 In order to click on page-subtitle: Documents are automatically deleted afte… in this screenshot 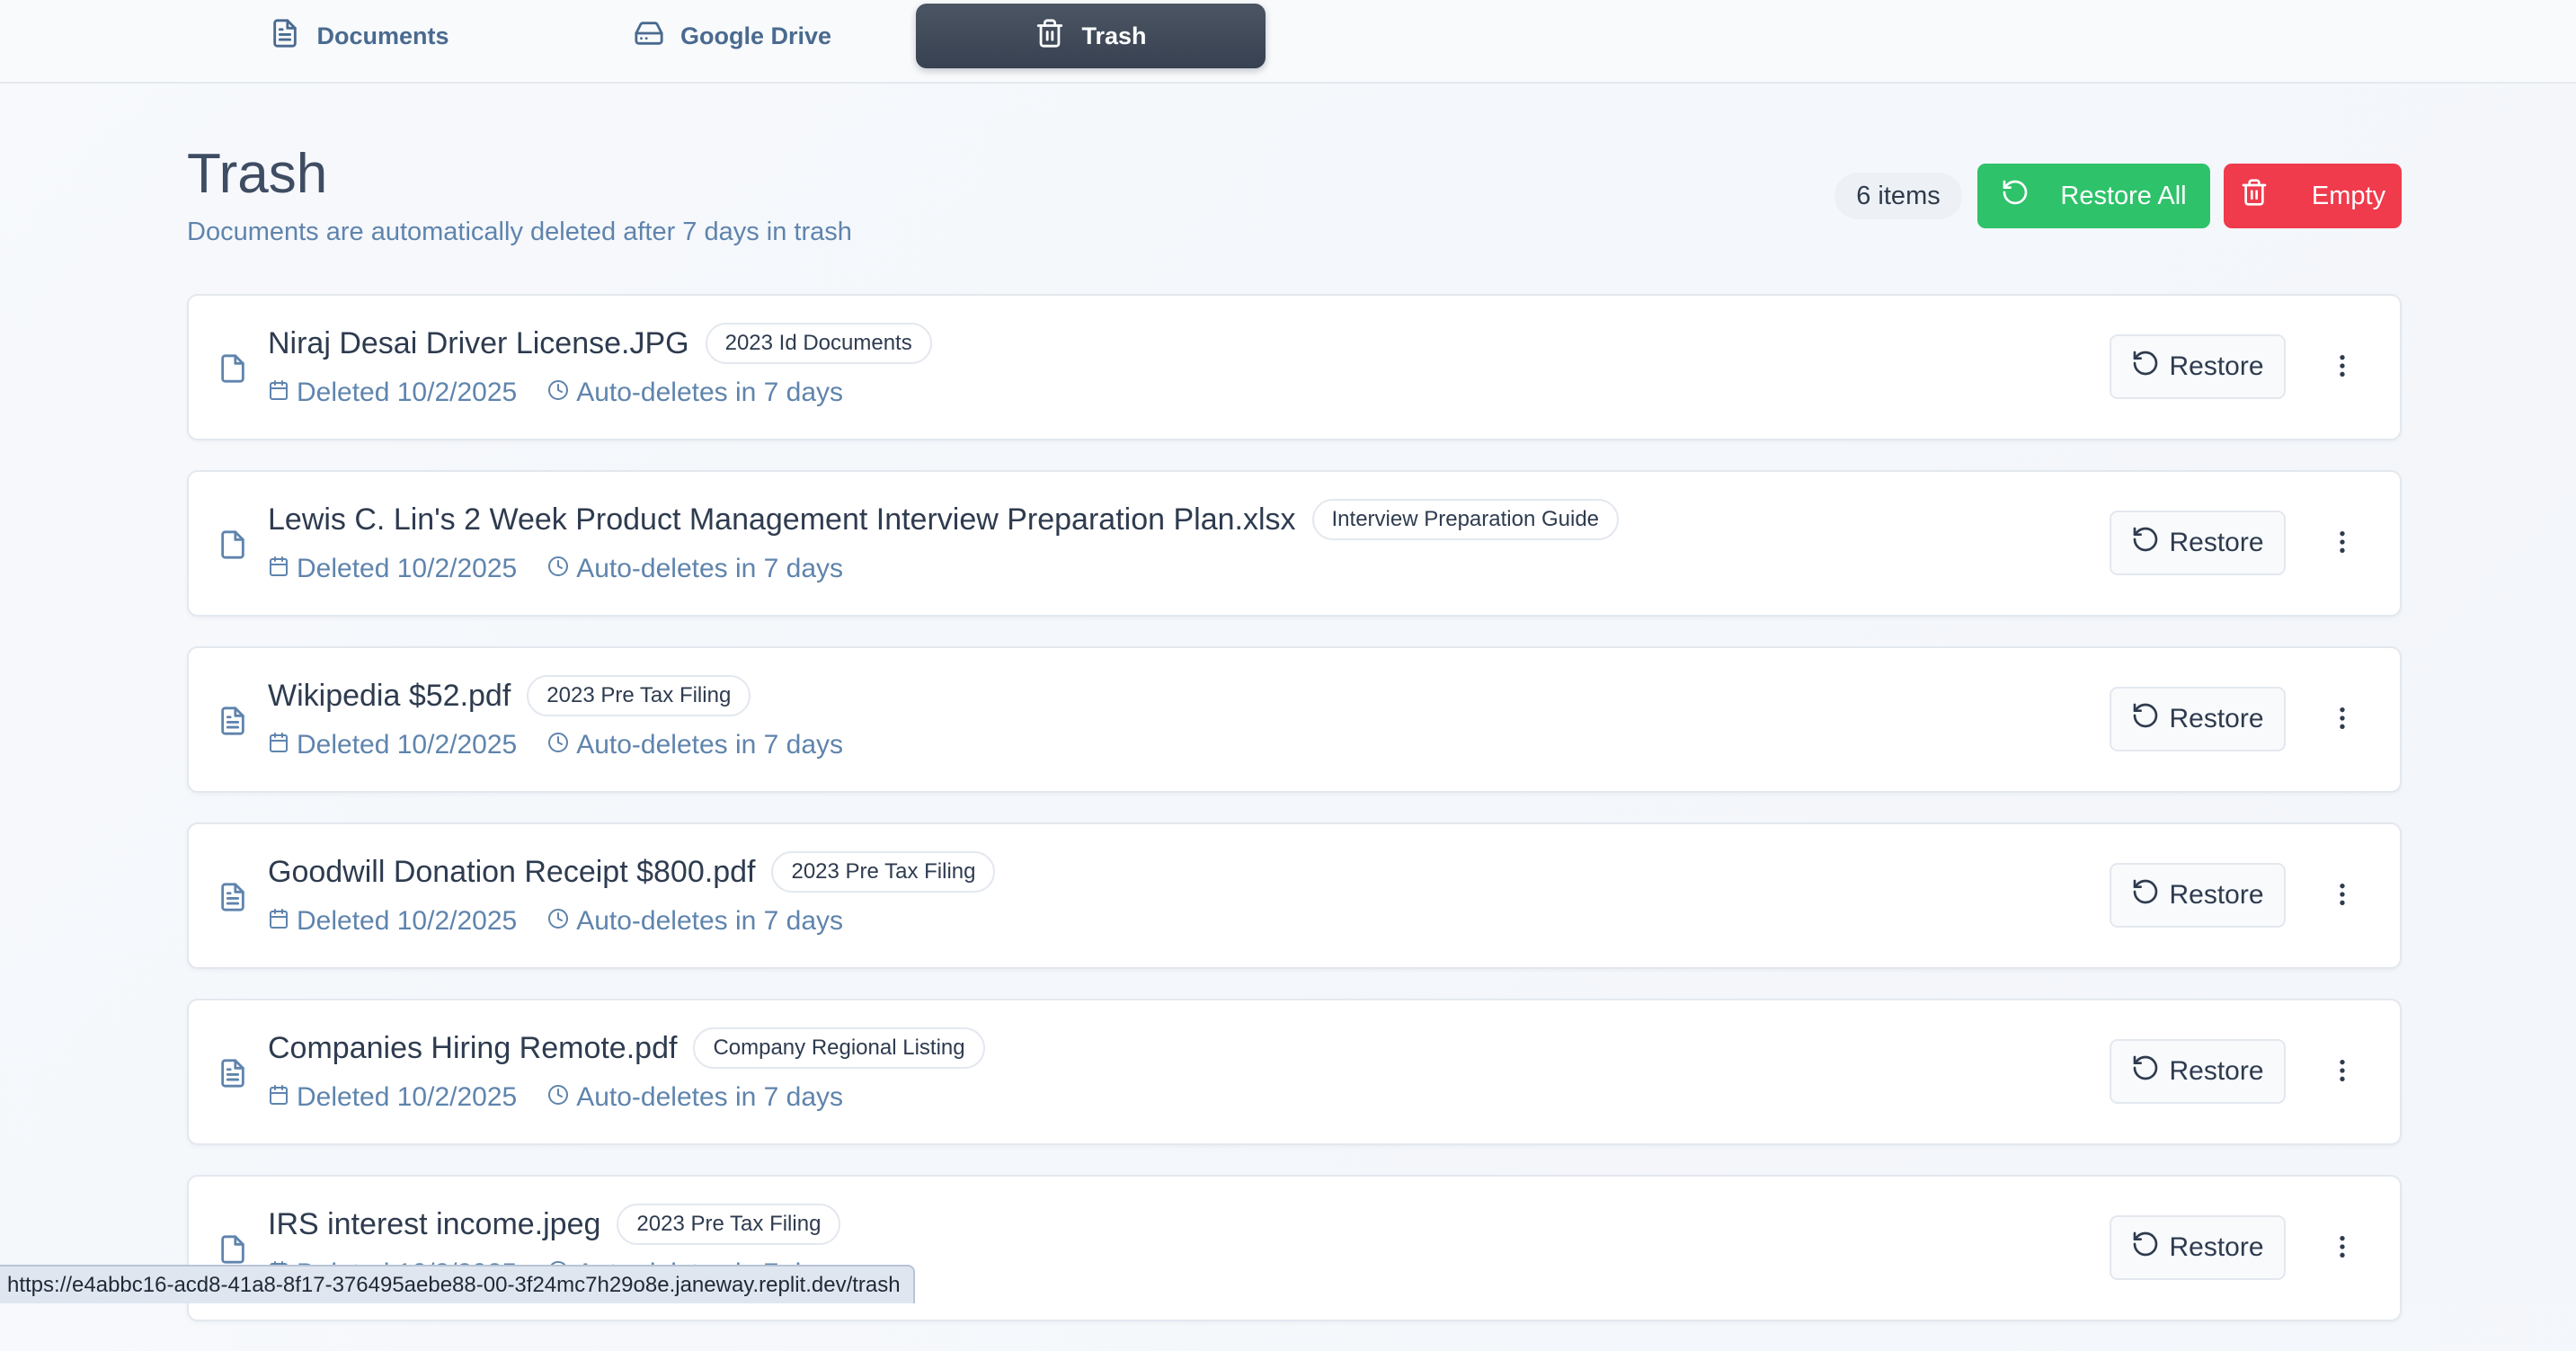, I will do `click(519, 232)`.